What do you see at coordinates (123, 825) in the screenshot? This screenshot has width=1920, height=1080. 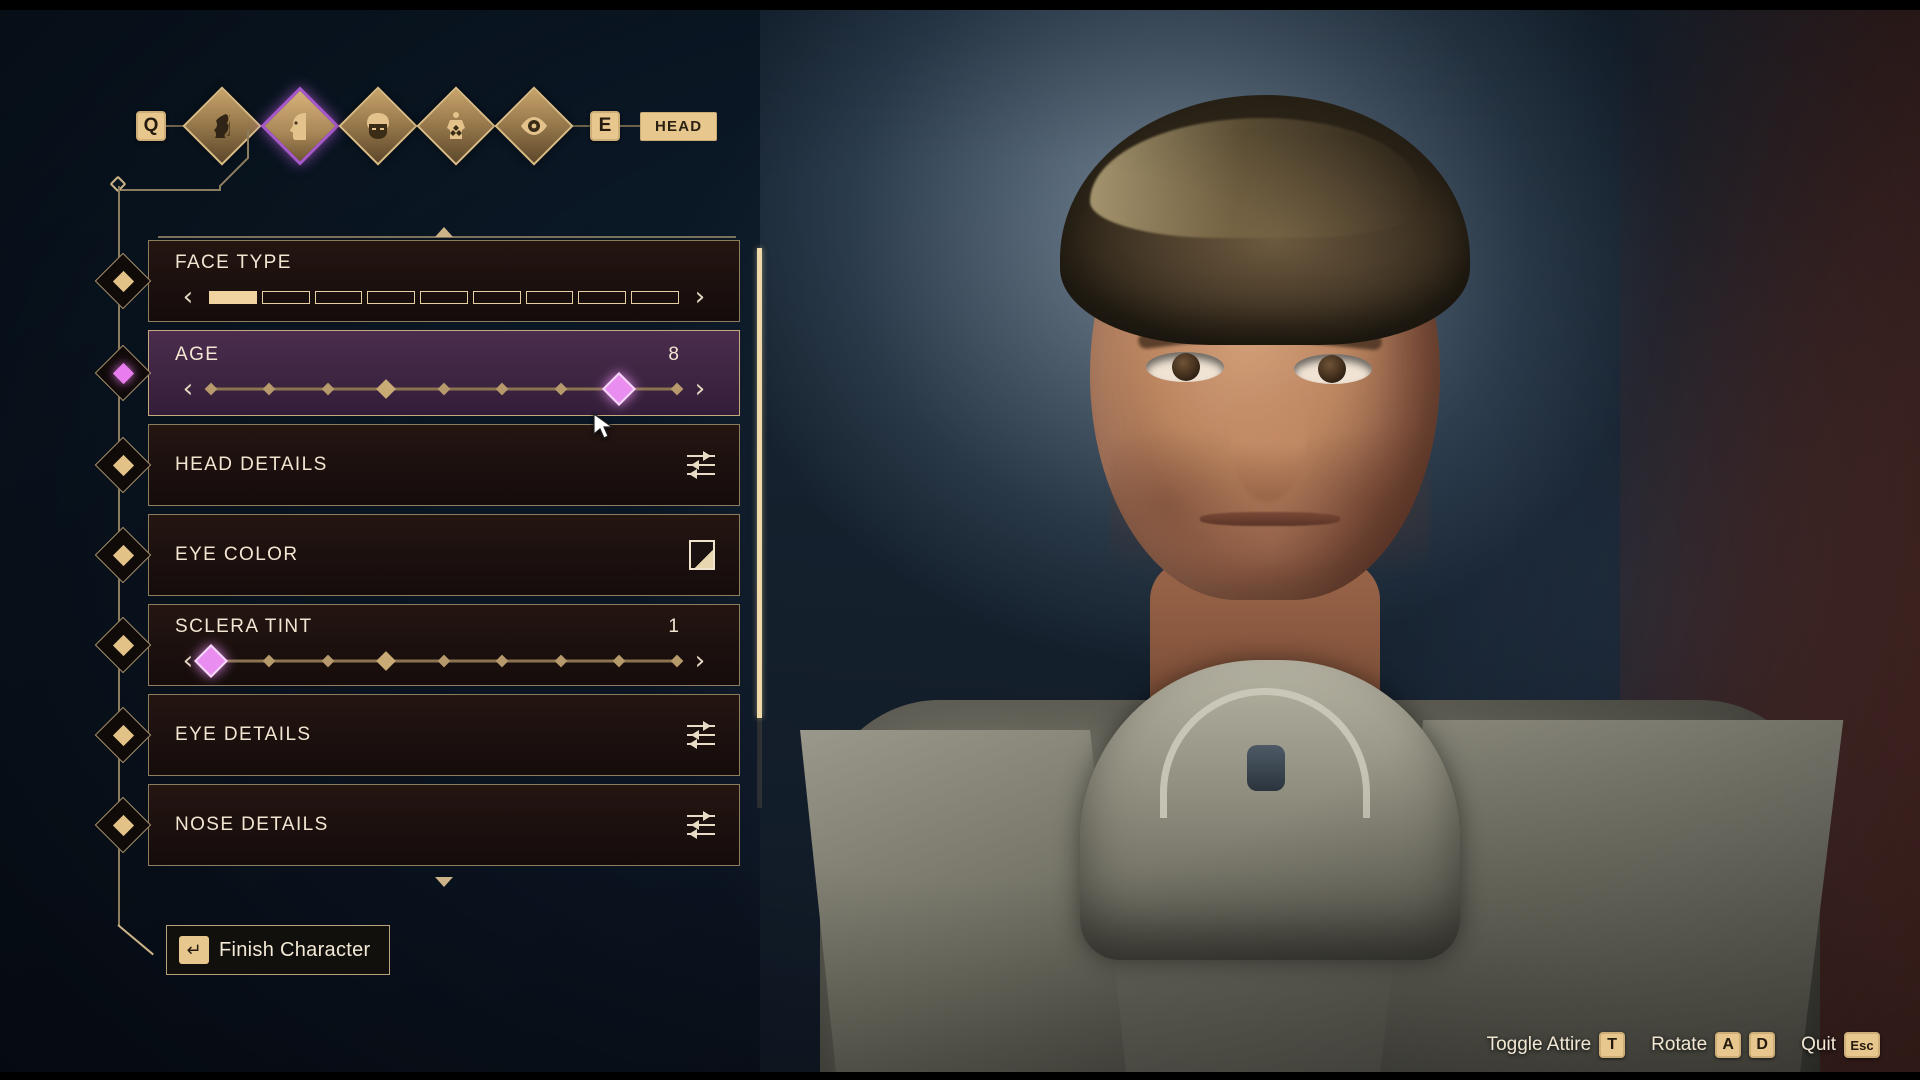 I see `row-marker-nose-details` at bounding box center [123, 825].